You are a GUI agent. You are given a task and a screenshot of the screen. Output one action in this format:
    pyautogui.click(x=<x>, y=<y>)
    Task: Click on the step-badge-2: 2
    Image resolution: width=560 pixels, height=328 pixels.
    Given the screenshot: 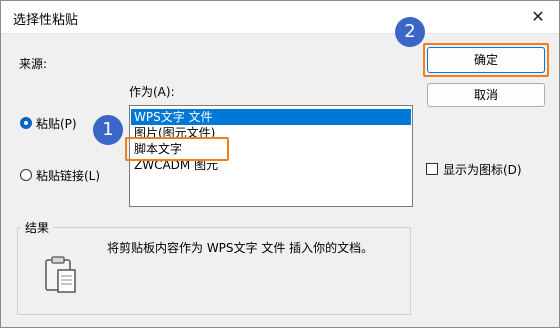 What is the action you would take?
    pyautogui.click(x=410, y=32)
    